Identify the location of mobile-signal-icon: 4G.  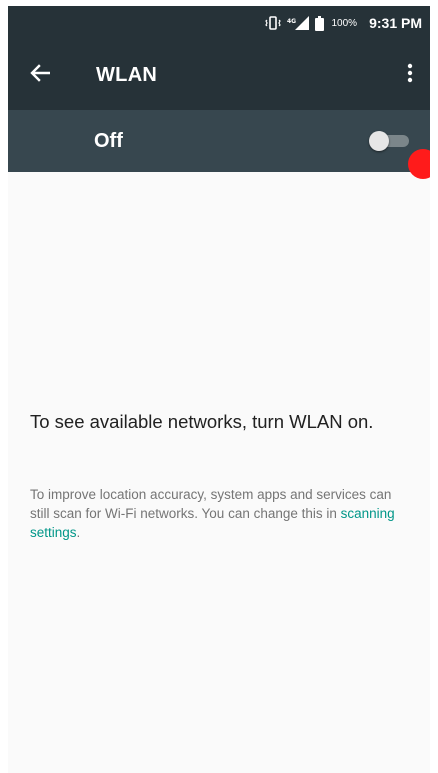
(298, 23).